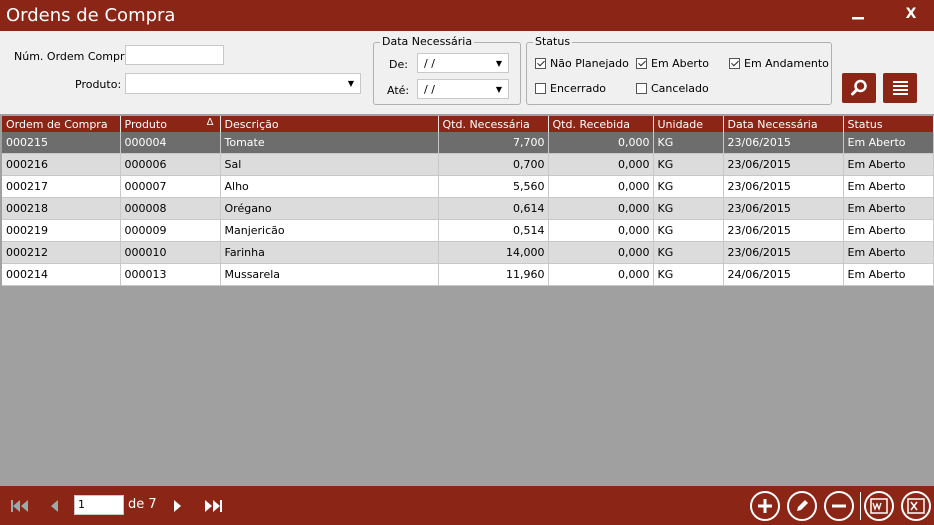 This screenshot has height=525, width=934. Describe the element at coordinates (329, 274) in the screenshot. I see `cell-descricao: Mussarela` at that location.